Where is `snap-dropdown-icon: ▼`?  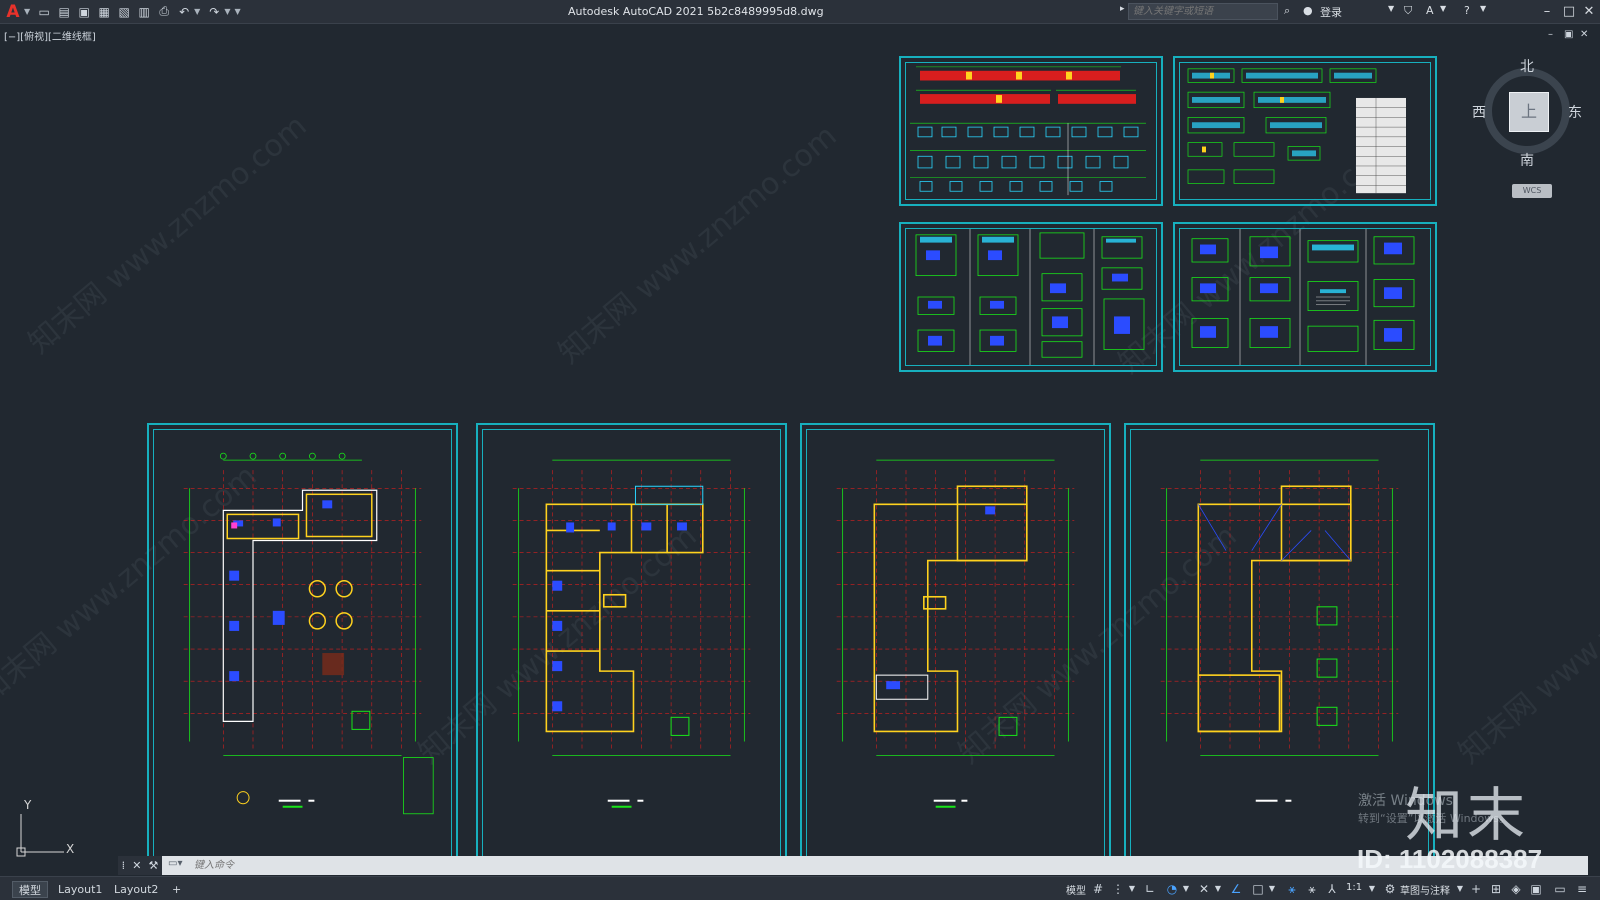
snap-dropdown-icon: ▼ is located at coordinates (1132, 889).